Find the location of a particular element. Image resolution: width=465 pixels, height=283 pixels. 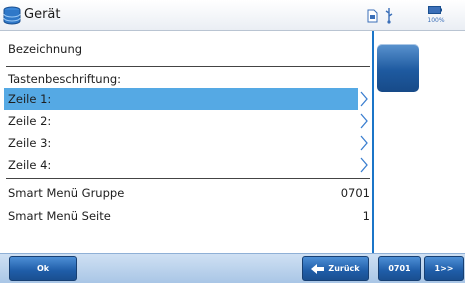

ok-button: Ok is located at coordinates (43, 268).